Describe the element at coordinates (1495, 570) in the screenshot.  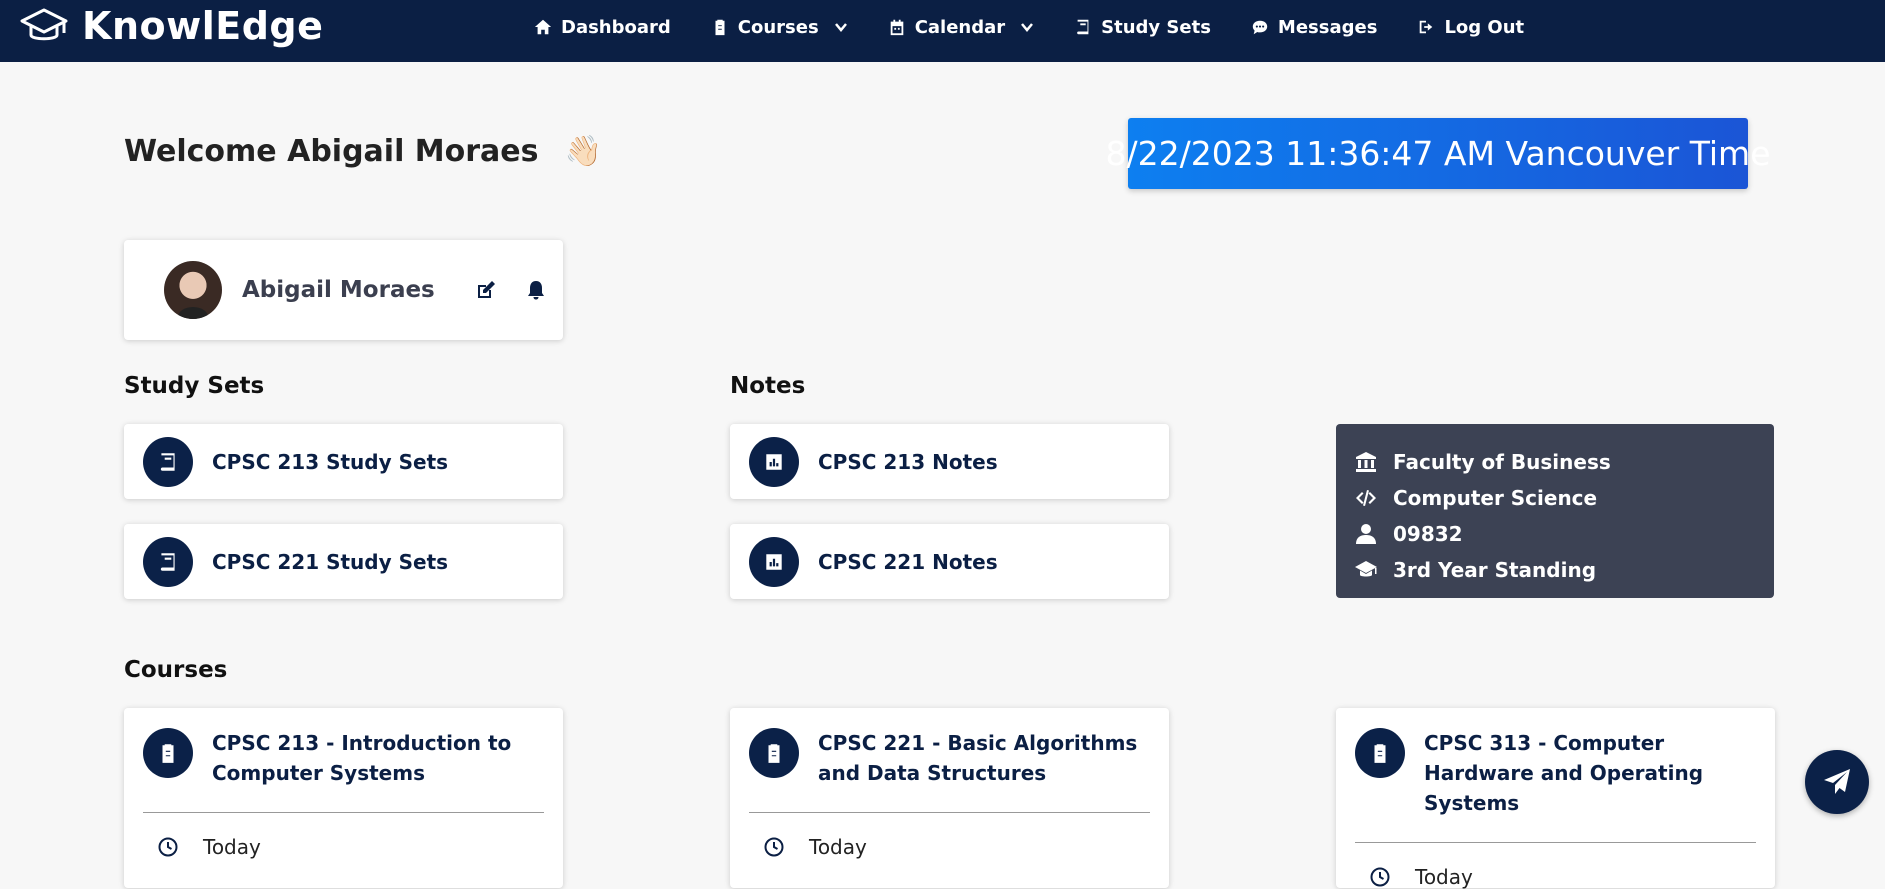
I see `info-standing-text: 3rd Year Standing` at that location.